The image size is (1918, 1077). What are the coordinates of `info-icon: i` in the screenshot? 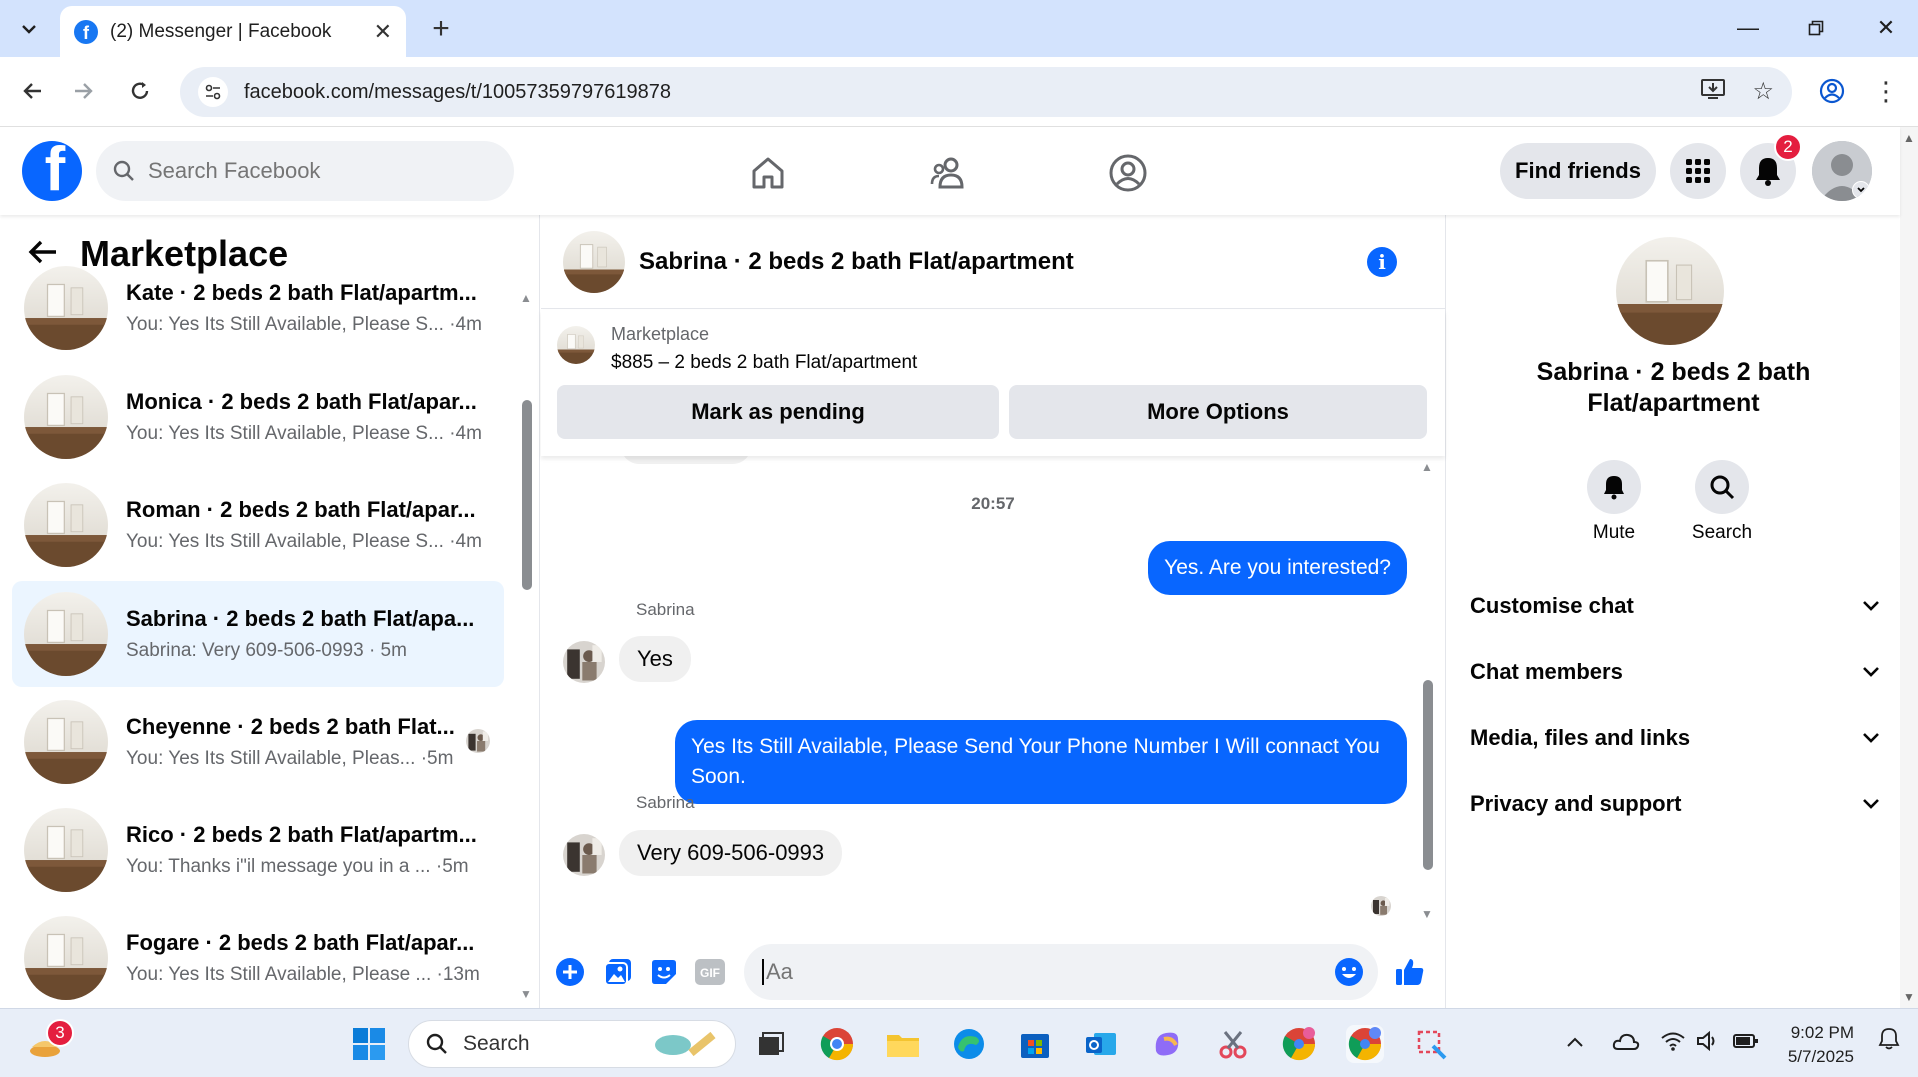 It's located at (1382, 262).